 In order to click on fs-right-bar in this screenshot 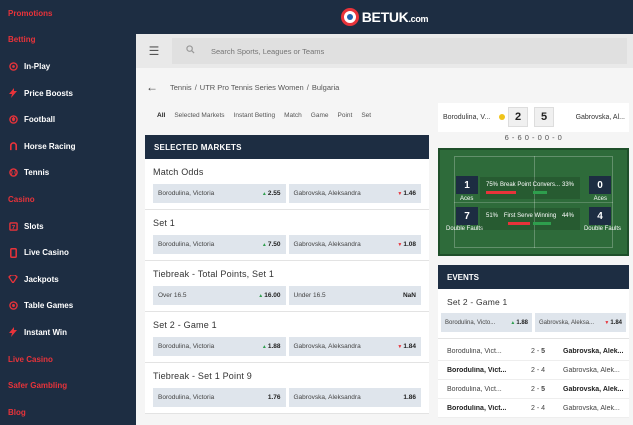, I will do `click(542, 223)`.